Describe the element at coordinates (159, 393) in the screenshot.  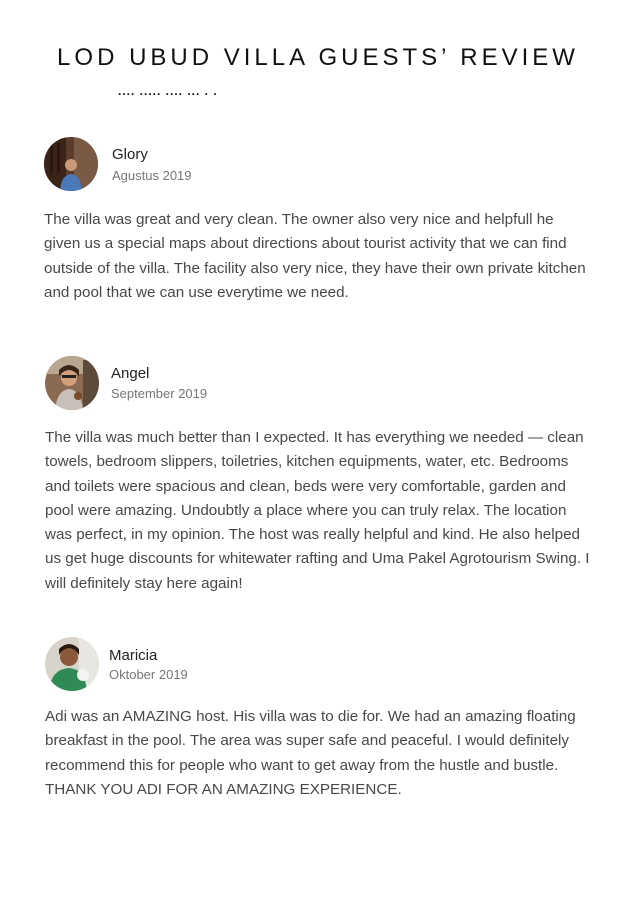
I see `review-date: September 2019` at that location.